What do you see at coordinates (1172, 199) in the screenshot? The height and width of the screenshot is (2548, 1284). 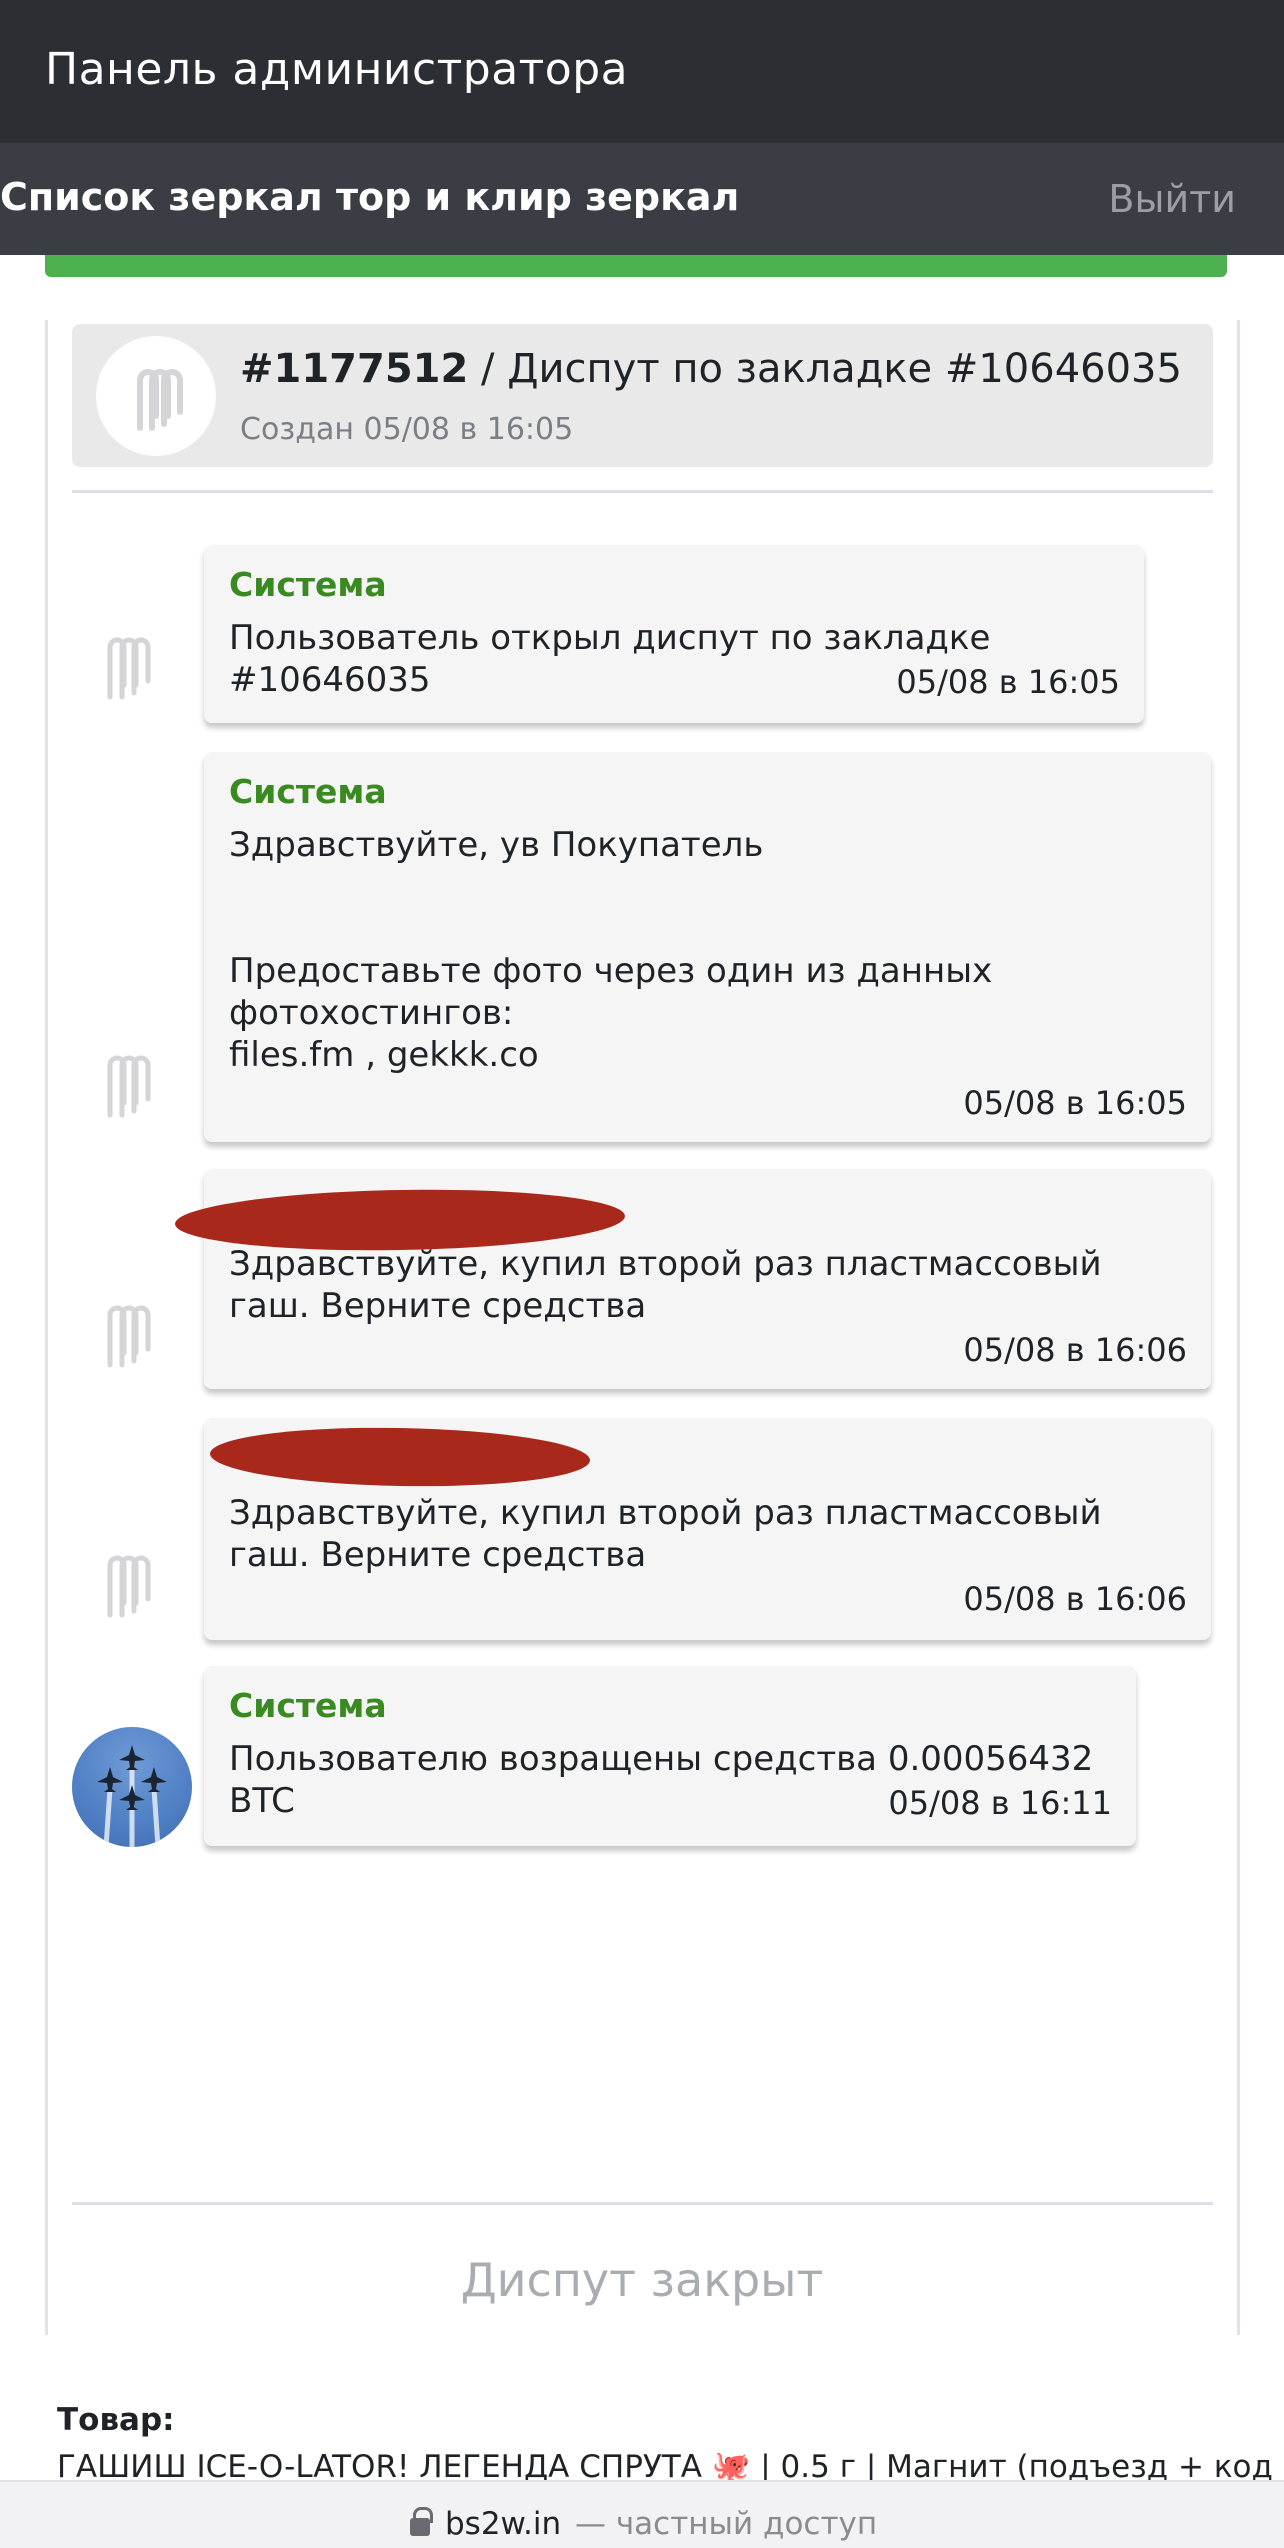 I see `logout-button: Выйти` at bounding box center [1172, 199].